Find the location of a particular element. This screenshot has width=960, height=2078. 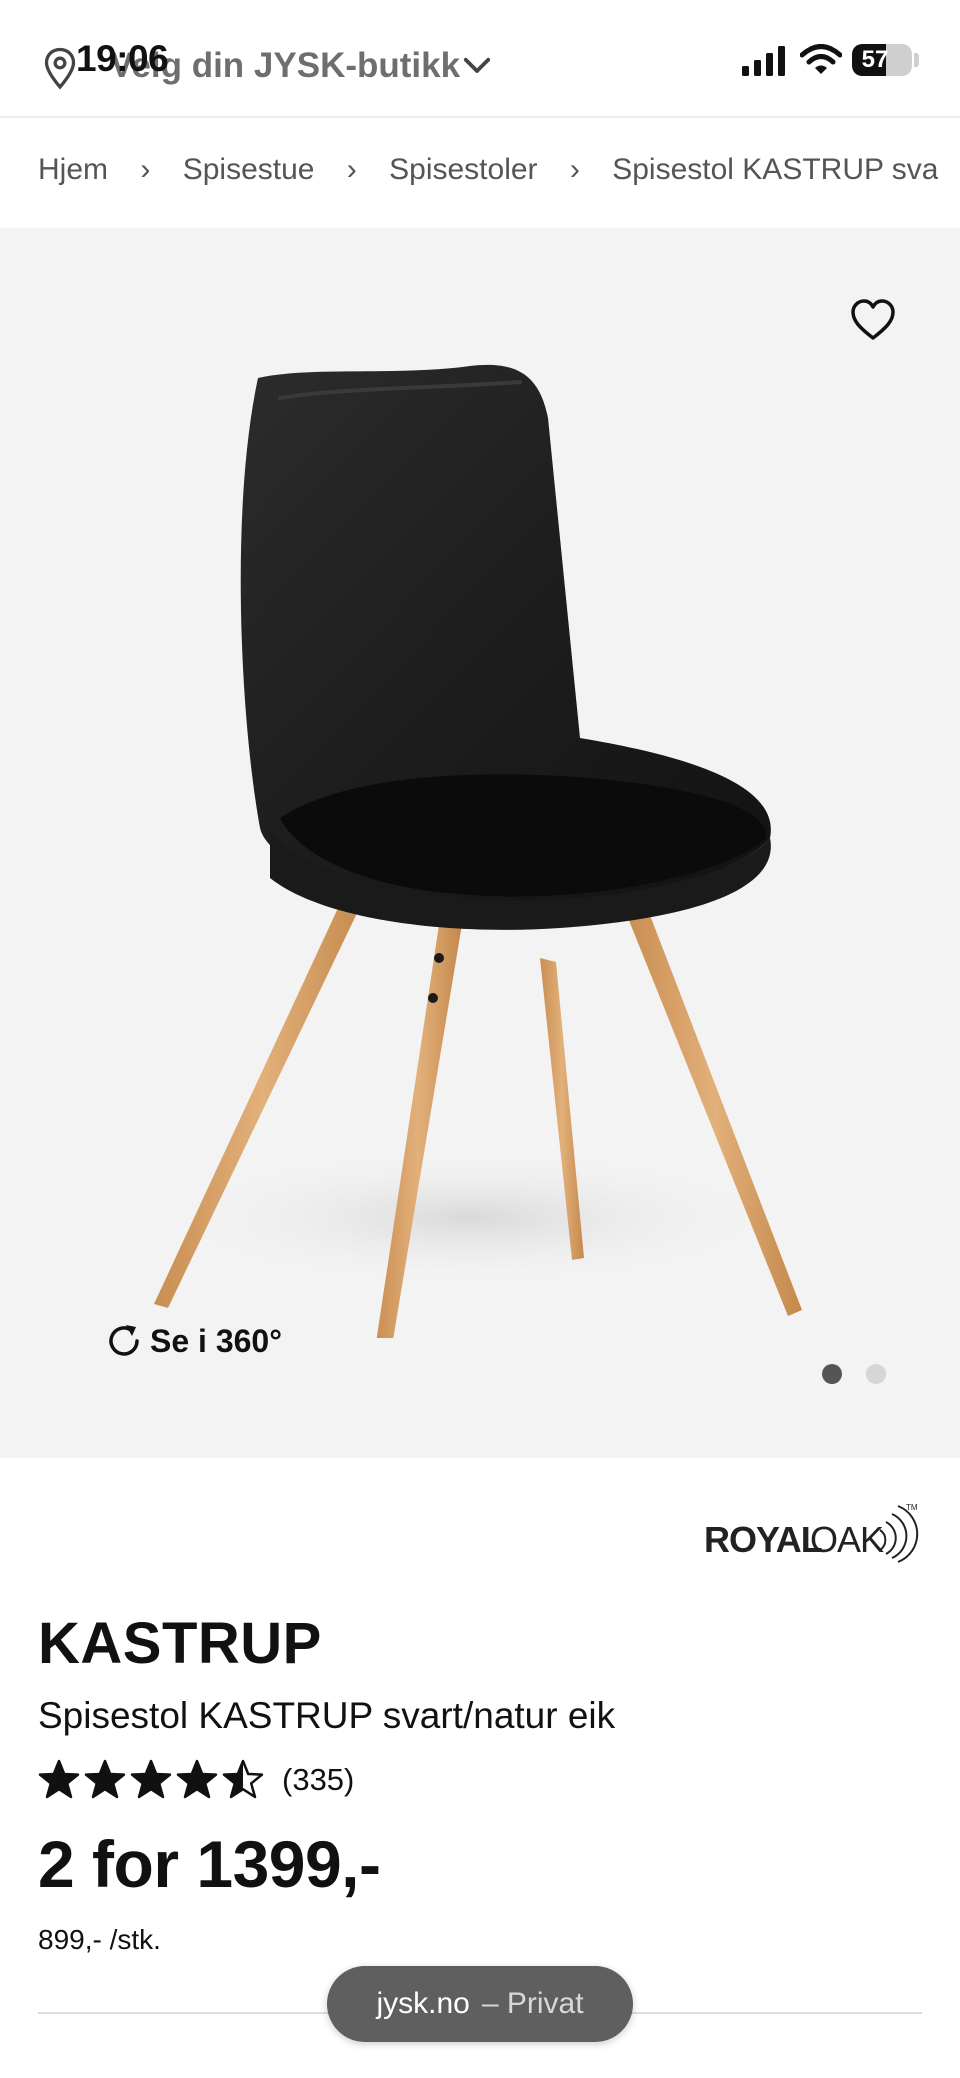

chevron-down-icon is located at coordinates (477, 66).